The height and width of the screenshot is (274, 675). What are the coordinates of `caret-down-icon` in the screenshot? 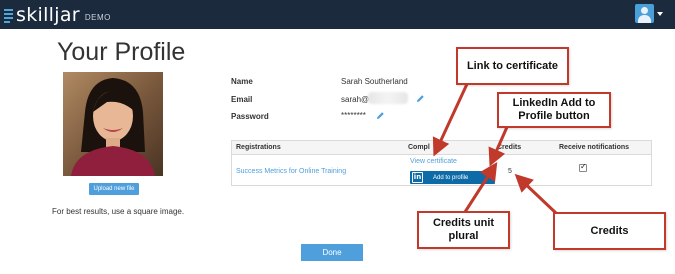 It's located at (660, 13).